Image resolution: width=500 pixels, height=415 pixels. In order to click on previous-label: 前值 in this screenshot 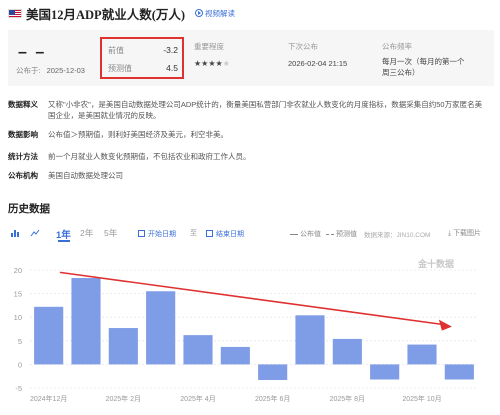, I will do `click(116, 50)`.